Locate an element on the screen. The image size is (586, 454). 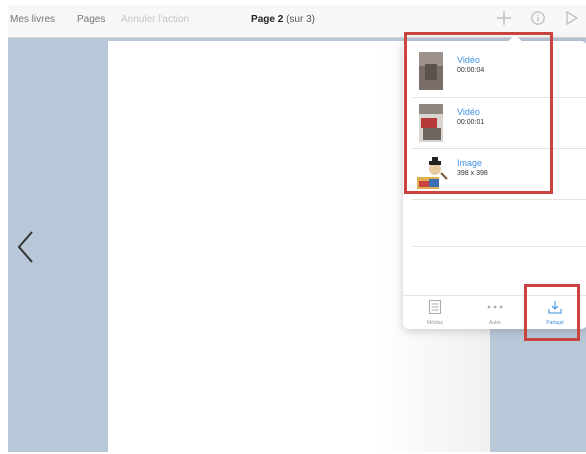
media-duration: 00:00:01 is located at coordinates (471, 122).